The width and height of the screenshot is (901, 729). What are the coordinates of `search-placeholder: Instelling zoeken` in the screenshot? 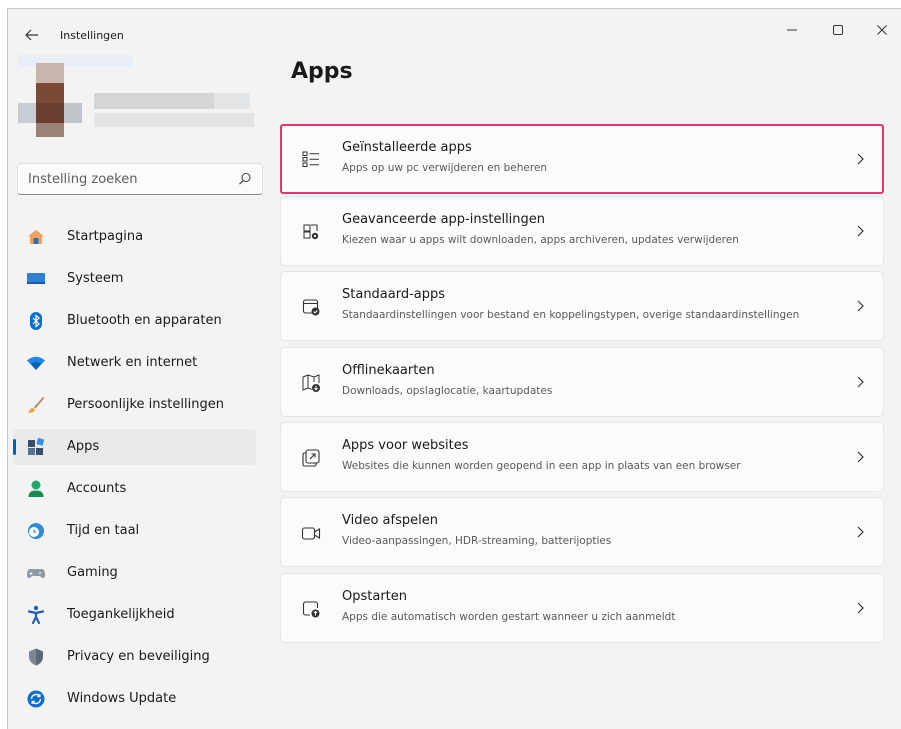 It's located at (83, 179).